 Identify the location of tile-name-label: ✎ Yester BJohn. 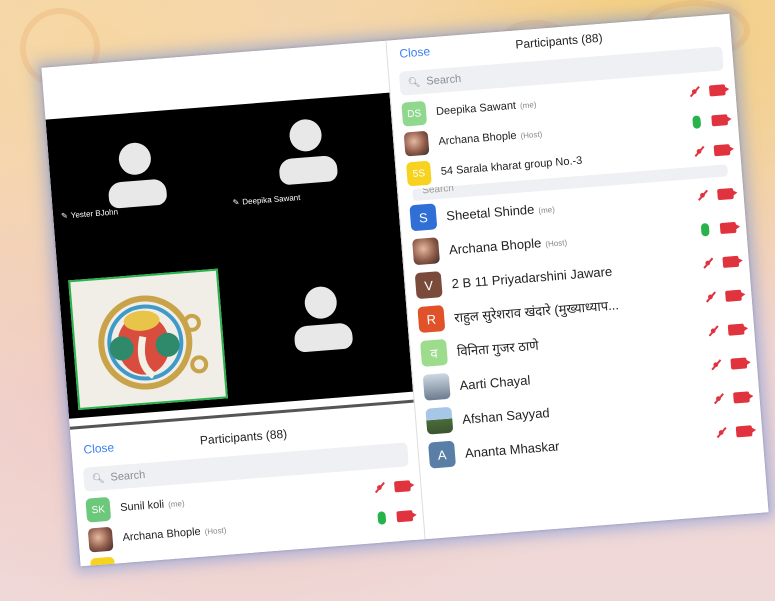
(89, 214).